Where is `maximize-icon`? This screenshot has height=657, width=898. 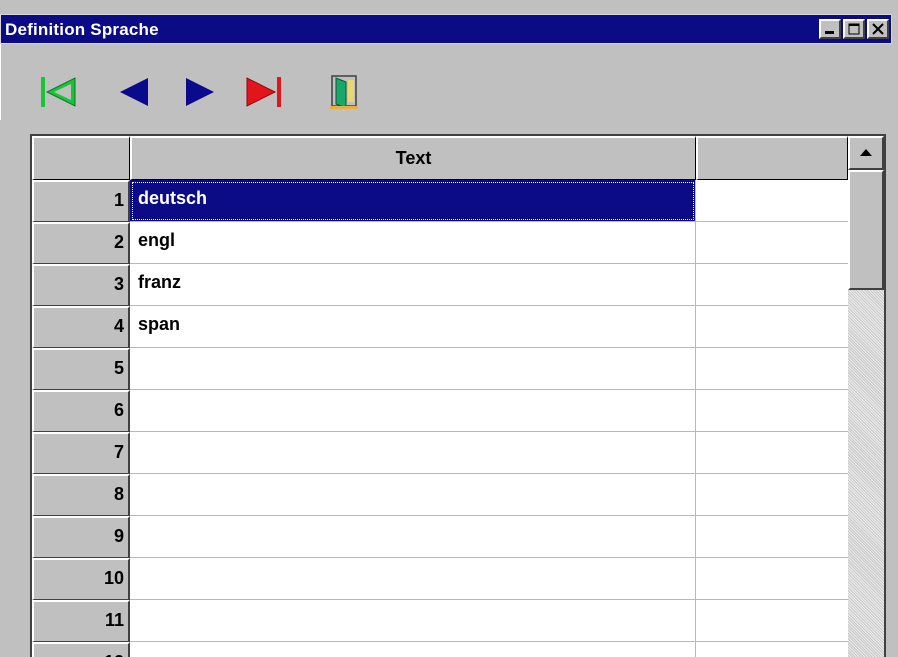 maximize-icon is located at coordinates (854, 29).